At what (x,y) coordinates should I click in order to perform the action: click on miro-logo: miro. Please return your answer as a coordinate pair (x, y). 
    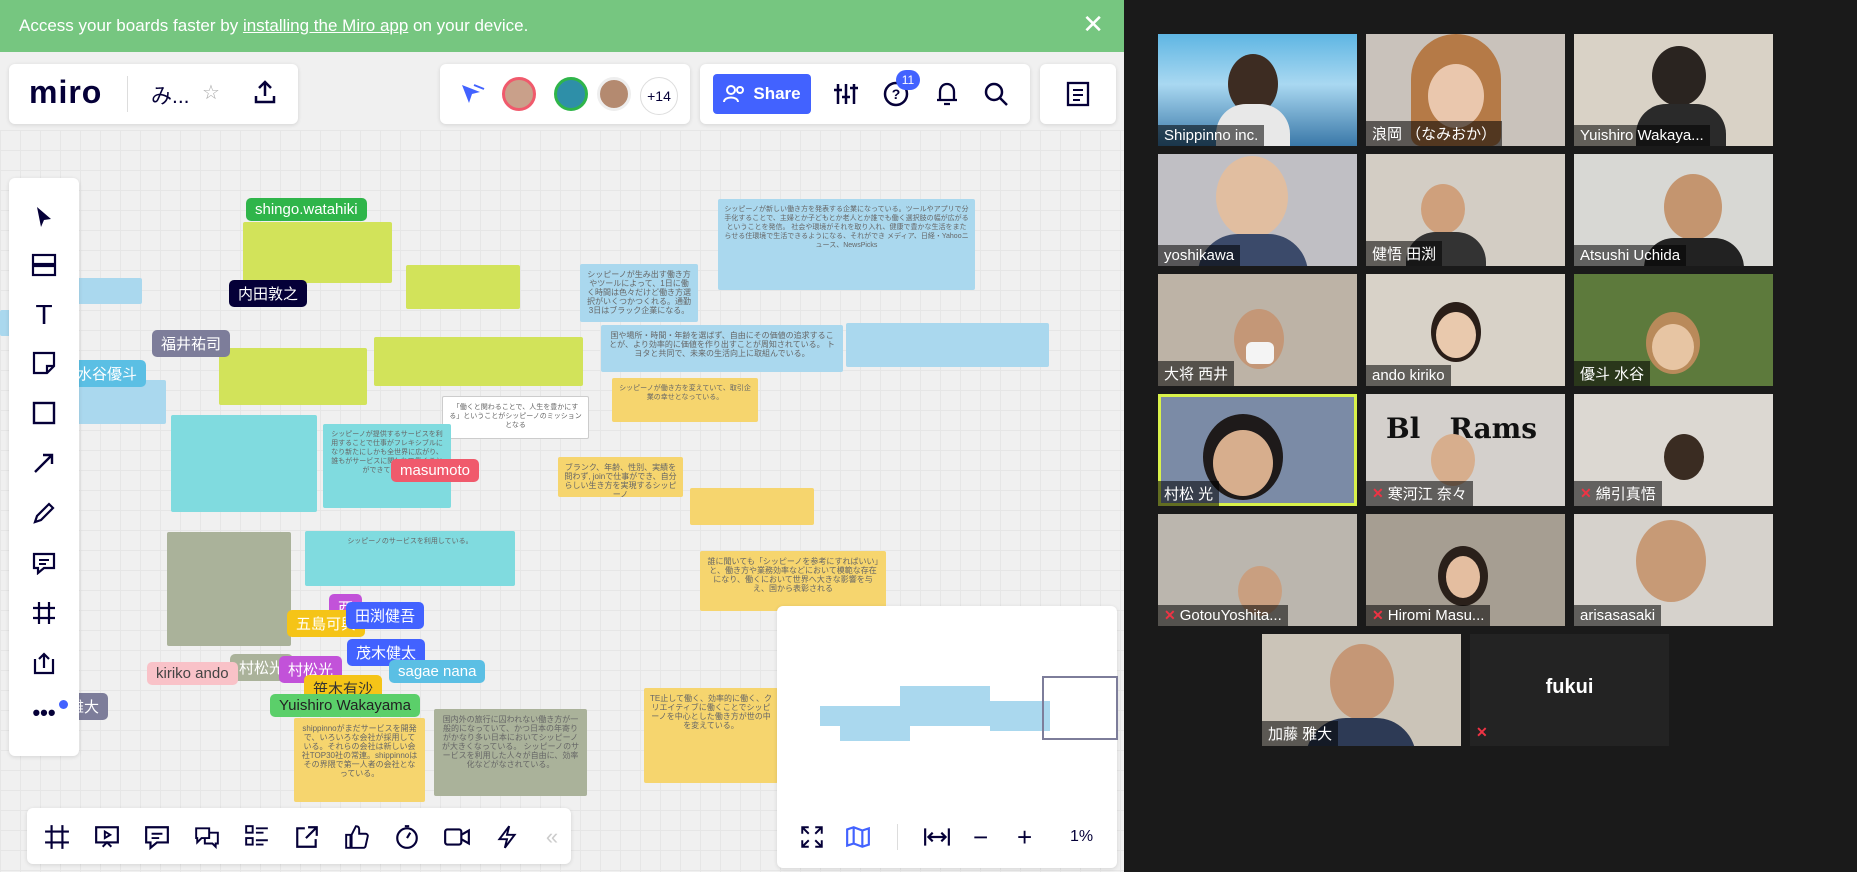
    Looking at the image, I should click on (65, 92).